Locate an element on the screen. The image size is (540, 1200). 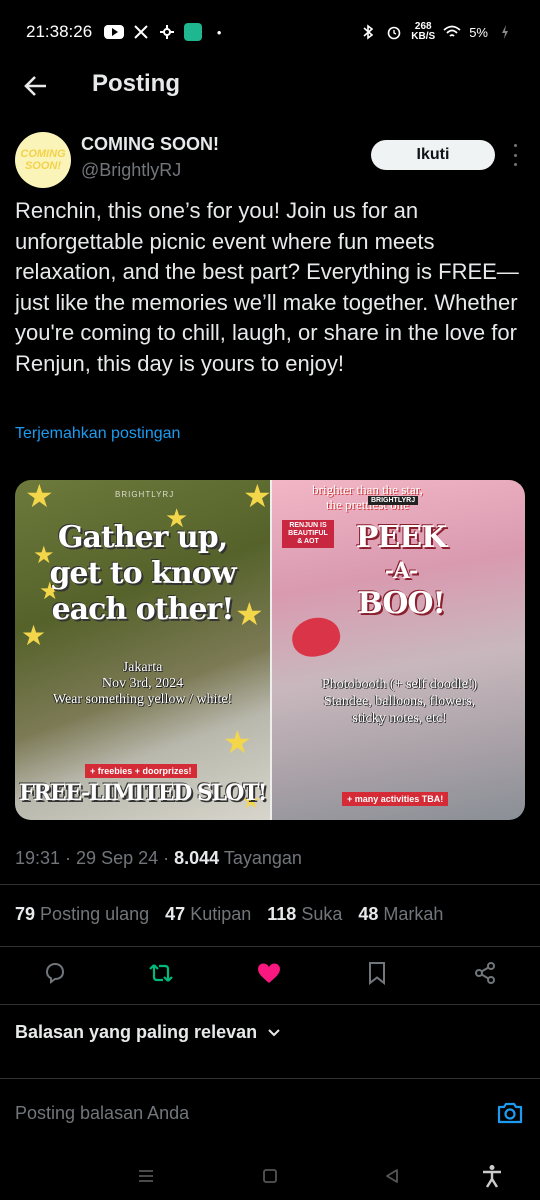
charging-icon is located at coordinates (505, 32).